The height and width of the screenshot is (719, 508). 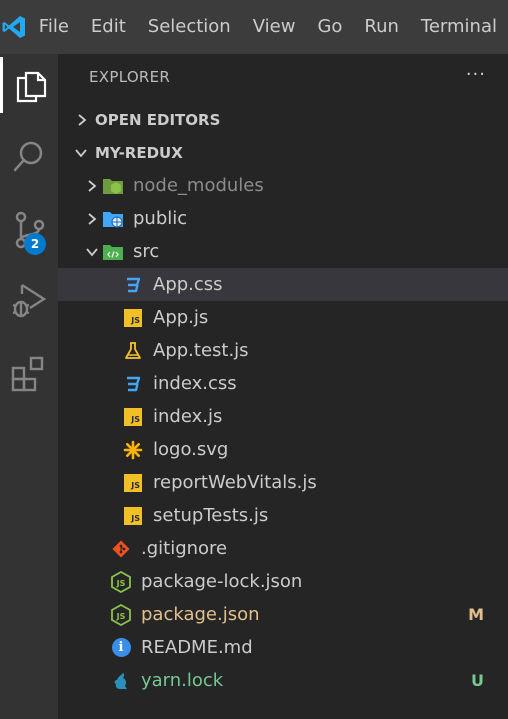 I want to click on tree-item-label: index.js, so click(x=188, y=416).